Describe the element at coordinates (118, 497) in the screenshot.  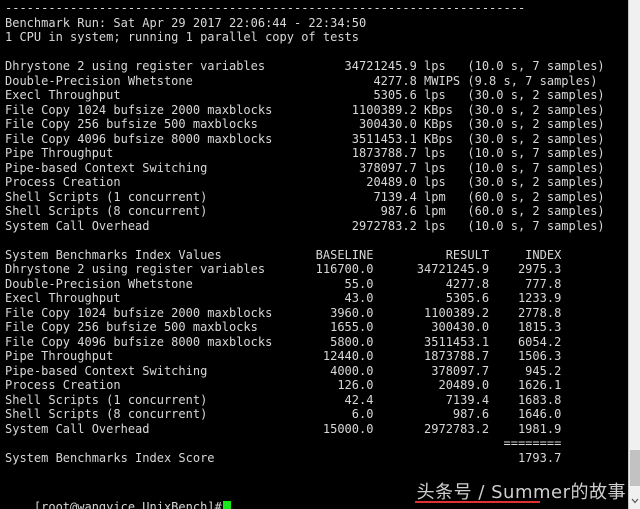
I see `shell-prompt-line: [root@wangyice UnixBench]#` at that location.